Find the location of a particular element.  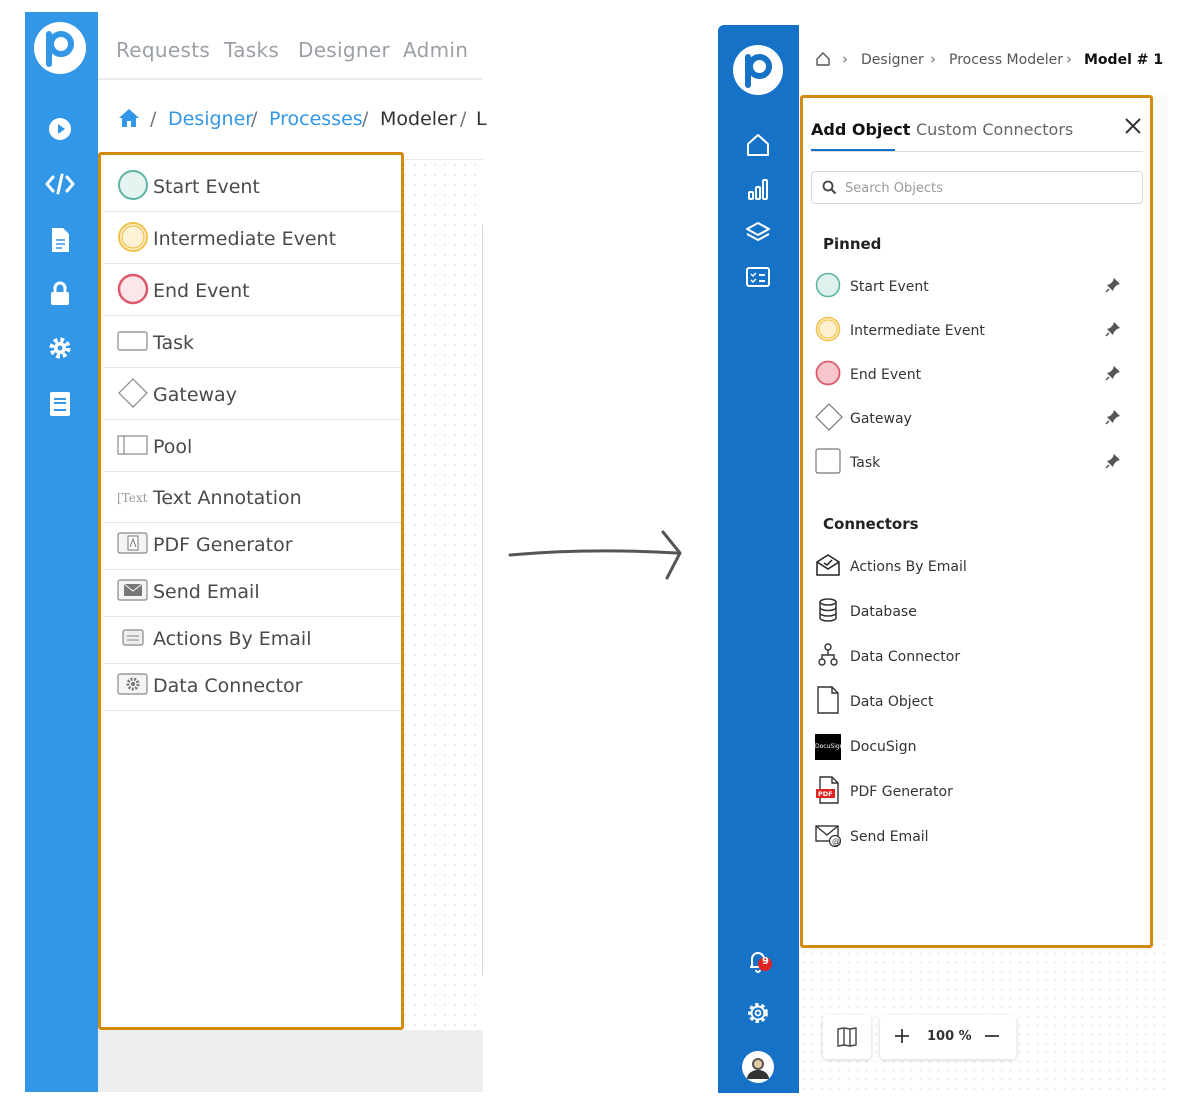

document-icon is located at coordinates (60, 240).